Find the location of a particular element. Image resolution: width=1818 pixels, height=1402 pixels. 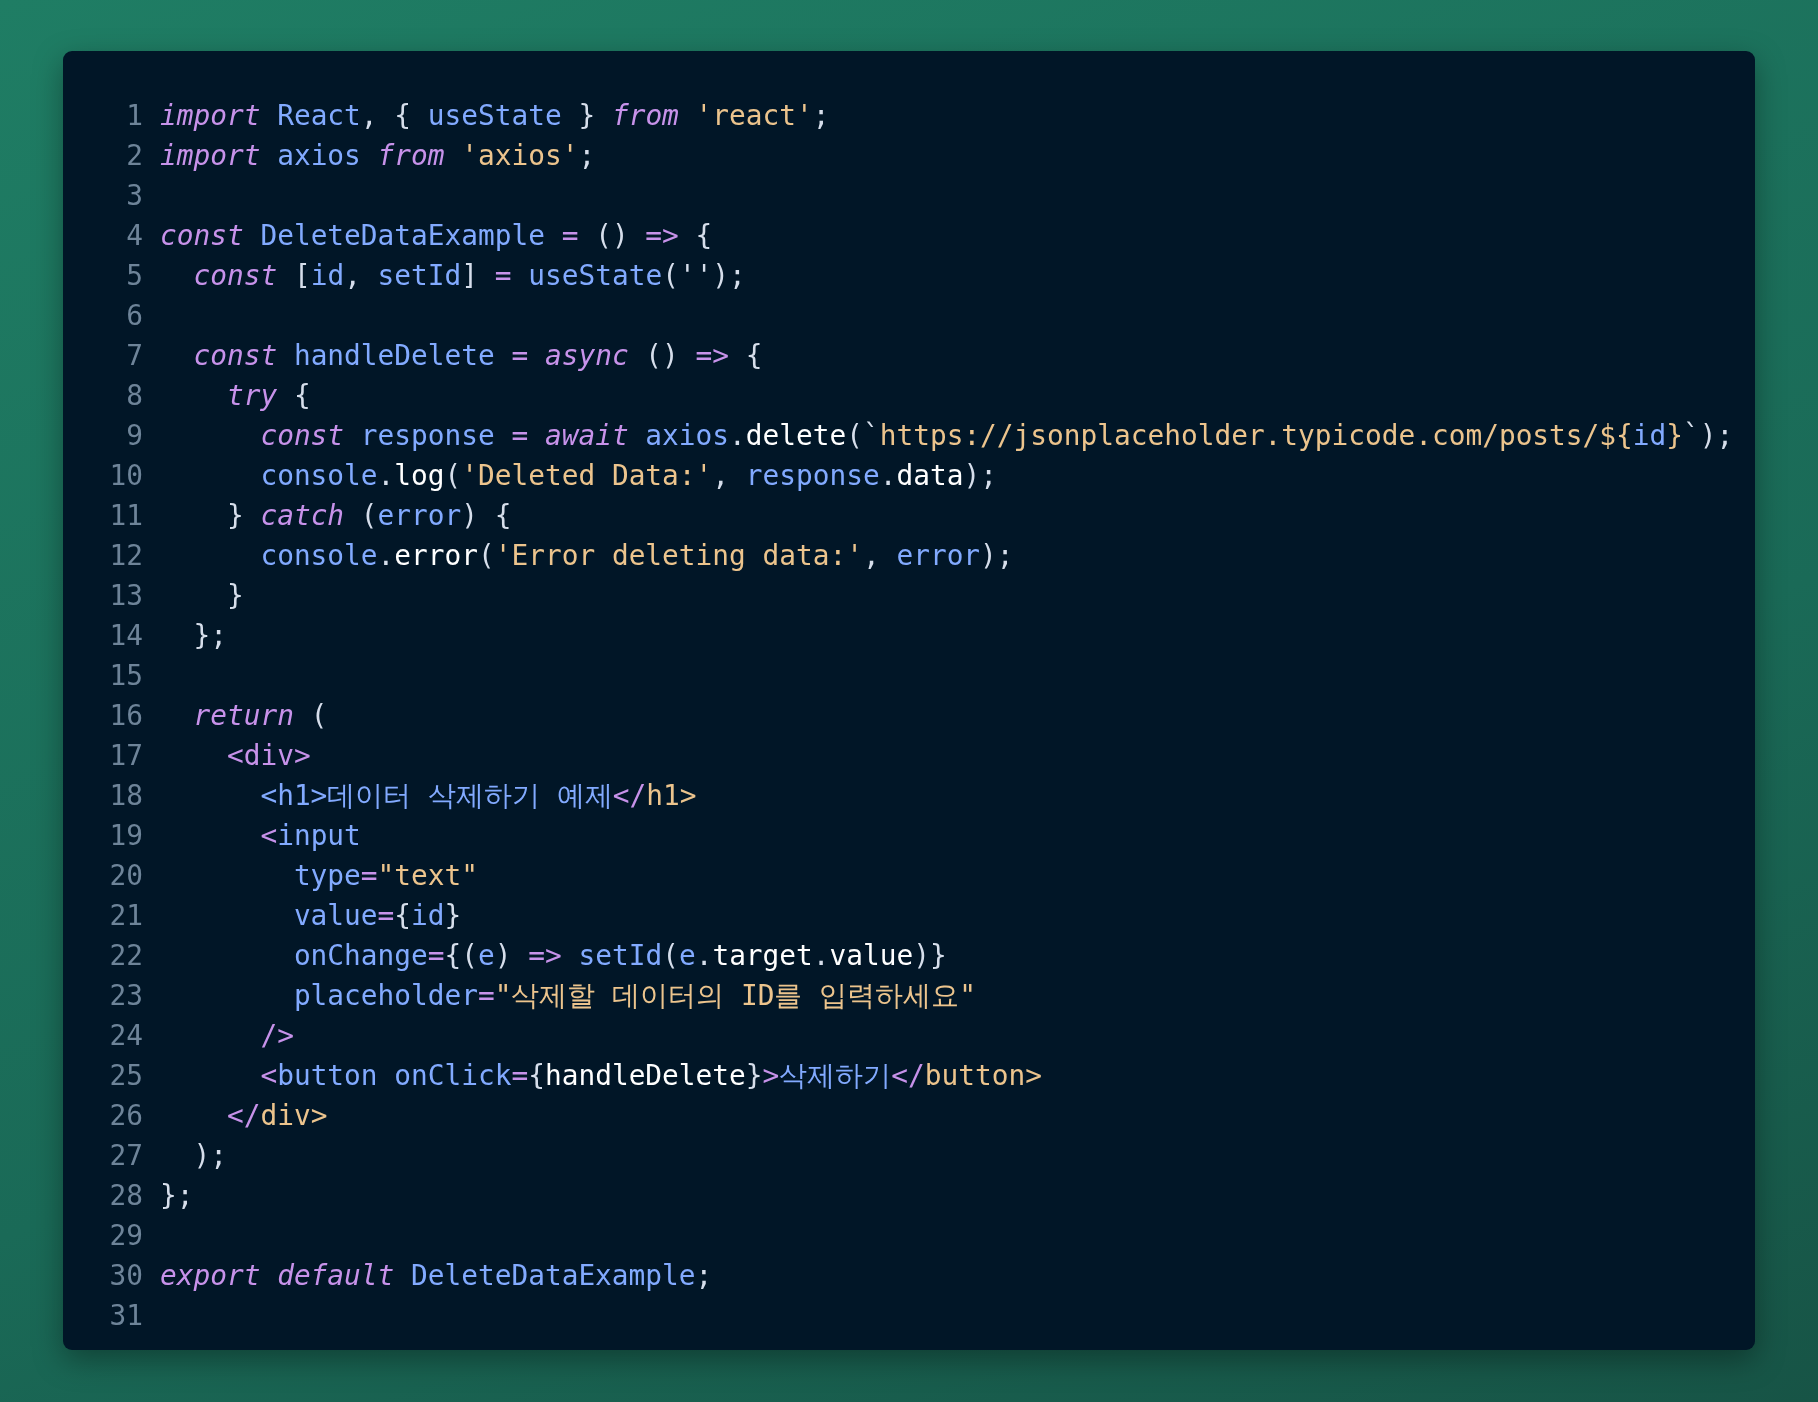

code-line: </div> is located at coordinates (276, 1115).